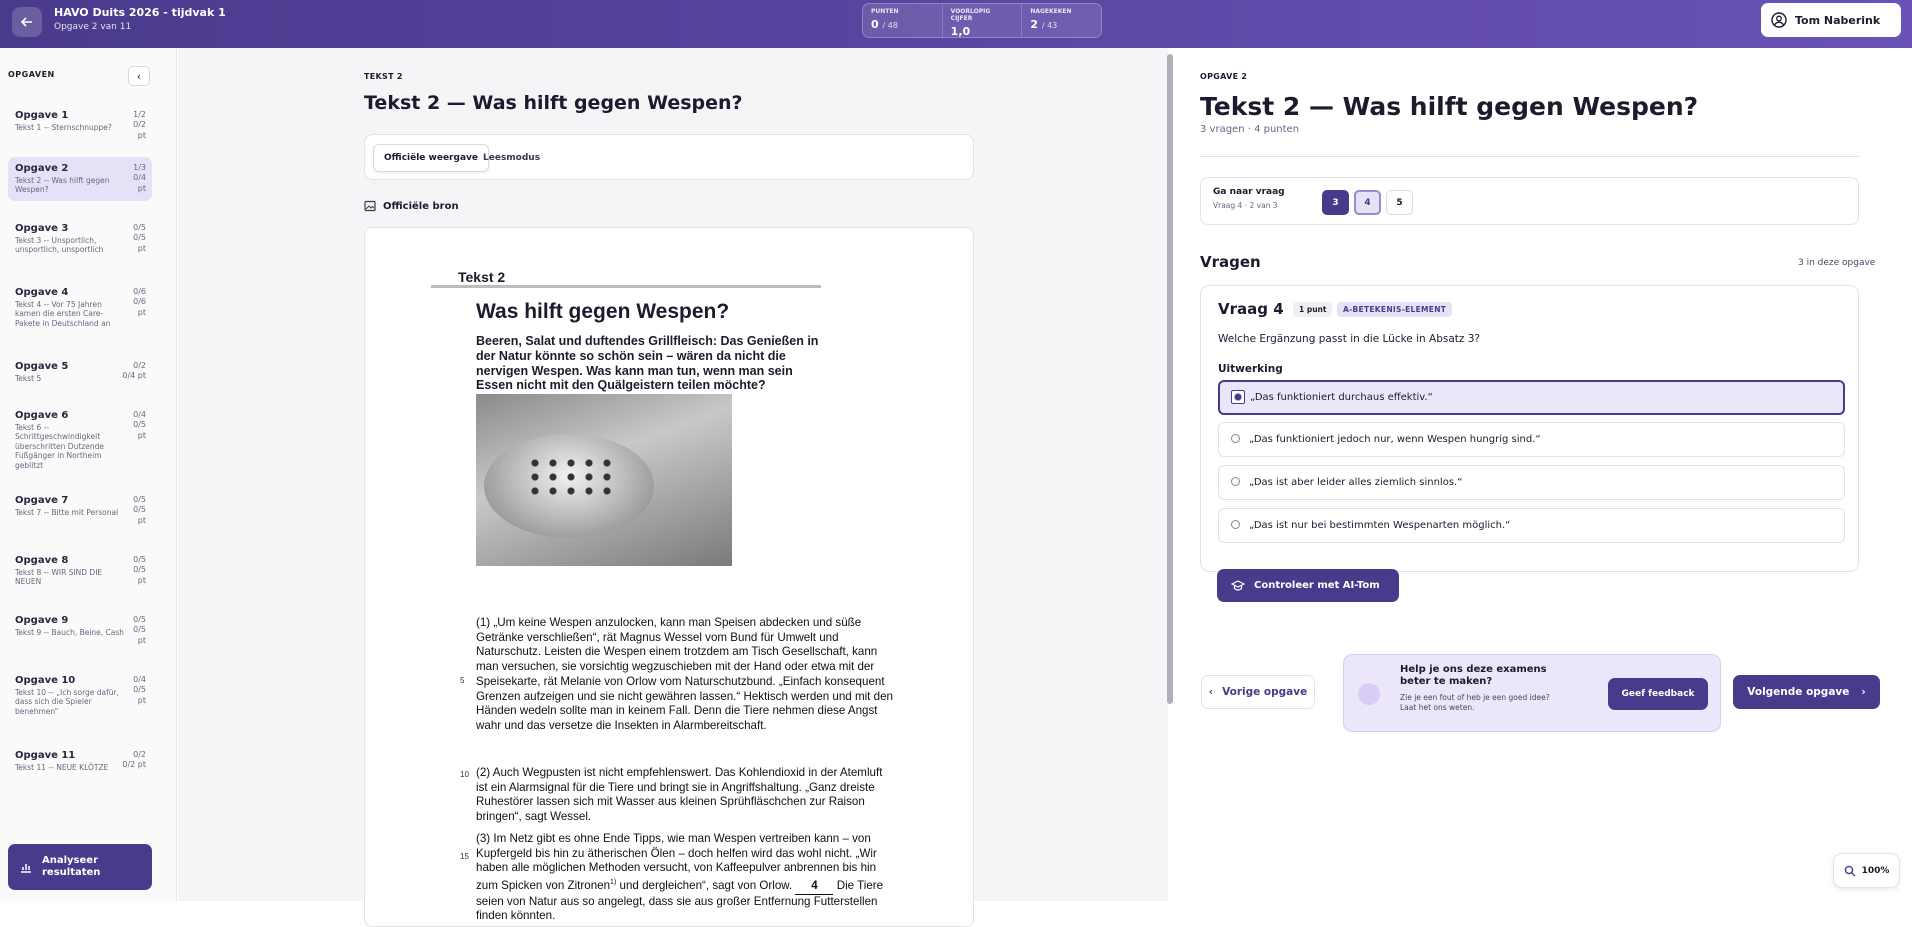 The image size is (1912, 927). What do you see at coordinates (511, 158) in the screenshot?
I see `tab-reading-mode: Leesmodus` at bounding box center [511, 158].